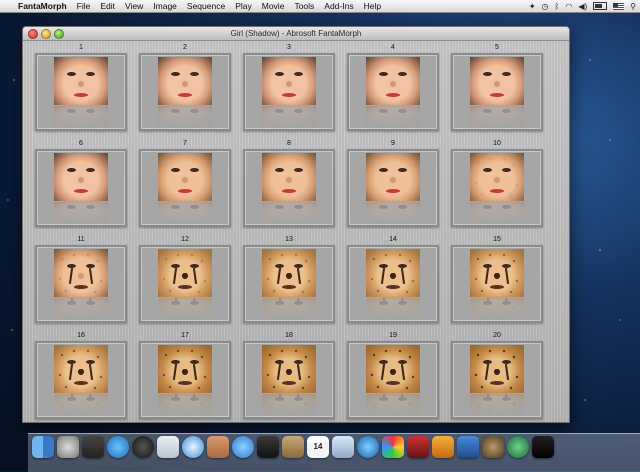 The height and width of the screenshot is (472, 640). I want to click on wifi-icon: ◠, so click(568, 6).